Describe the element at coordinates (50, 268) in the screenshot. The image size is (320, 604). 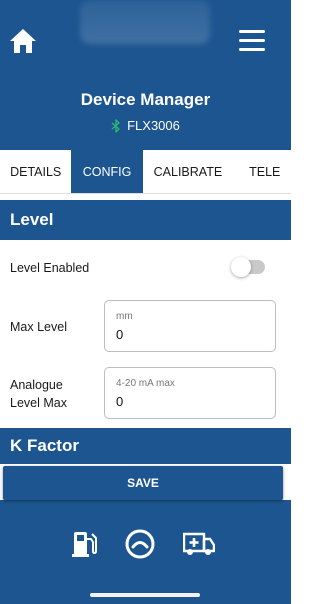
I see `level-enabled-label: Level Enabled` at that location.